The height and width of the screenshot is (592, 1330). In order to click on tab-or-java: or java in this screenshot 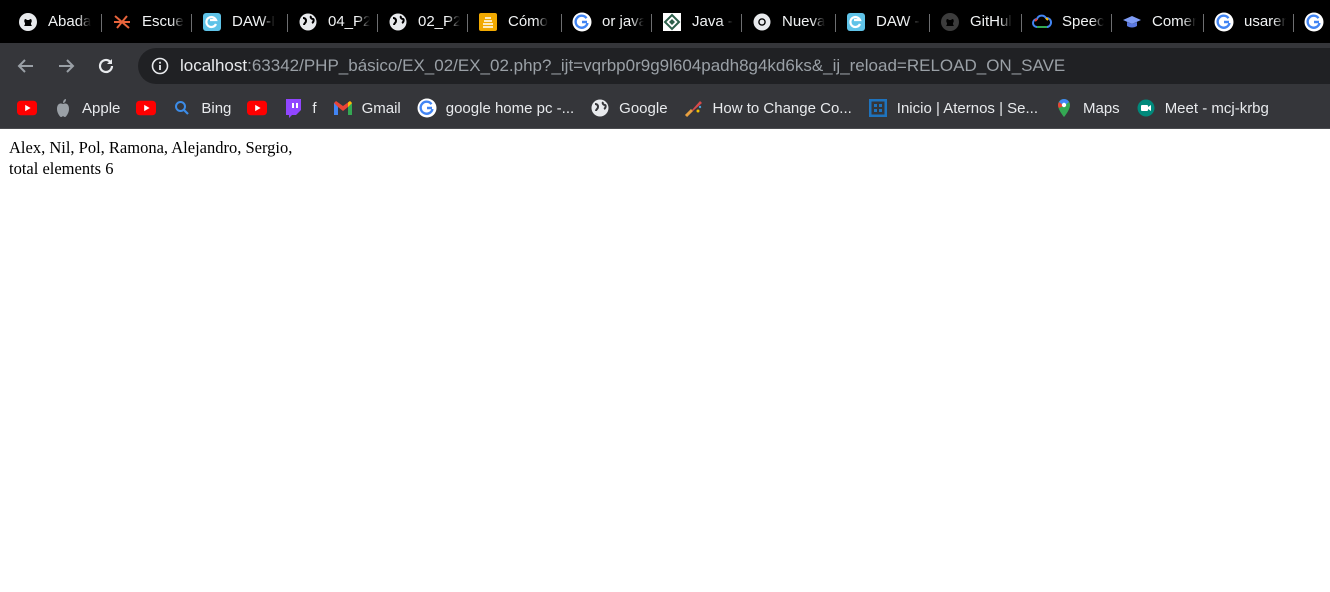, I will do `click(607, 22)`.